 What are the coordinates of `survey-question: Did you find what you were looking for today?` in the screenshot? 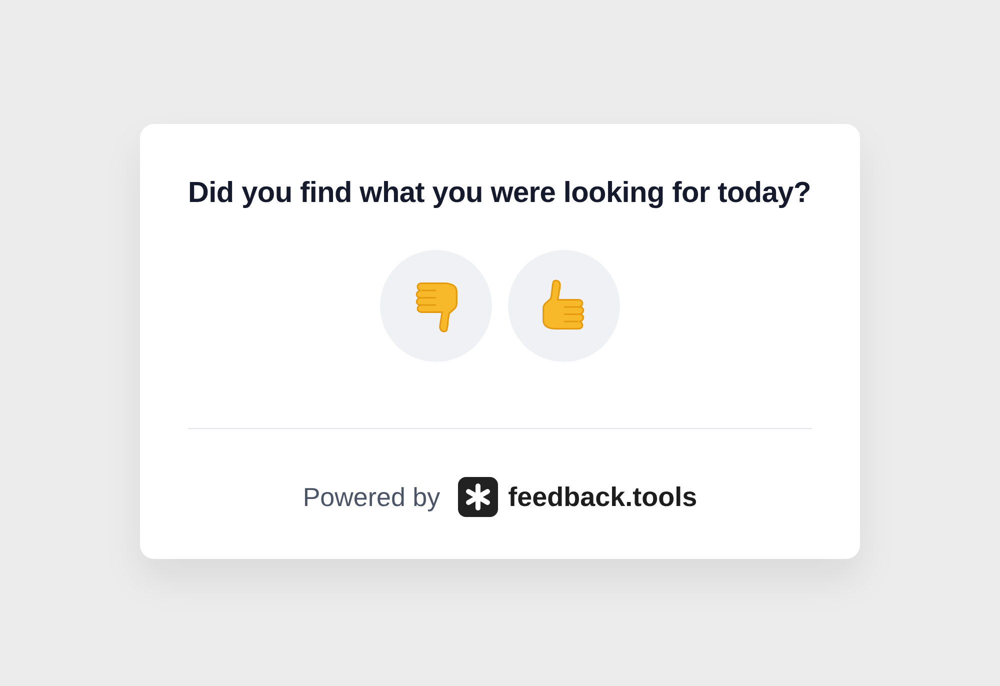 It's located at (500, 193).